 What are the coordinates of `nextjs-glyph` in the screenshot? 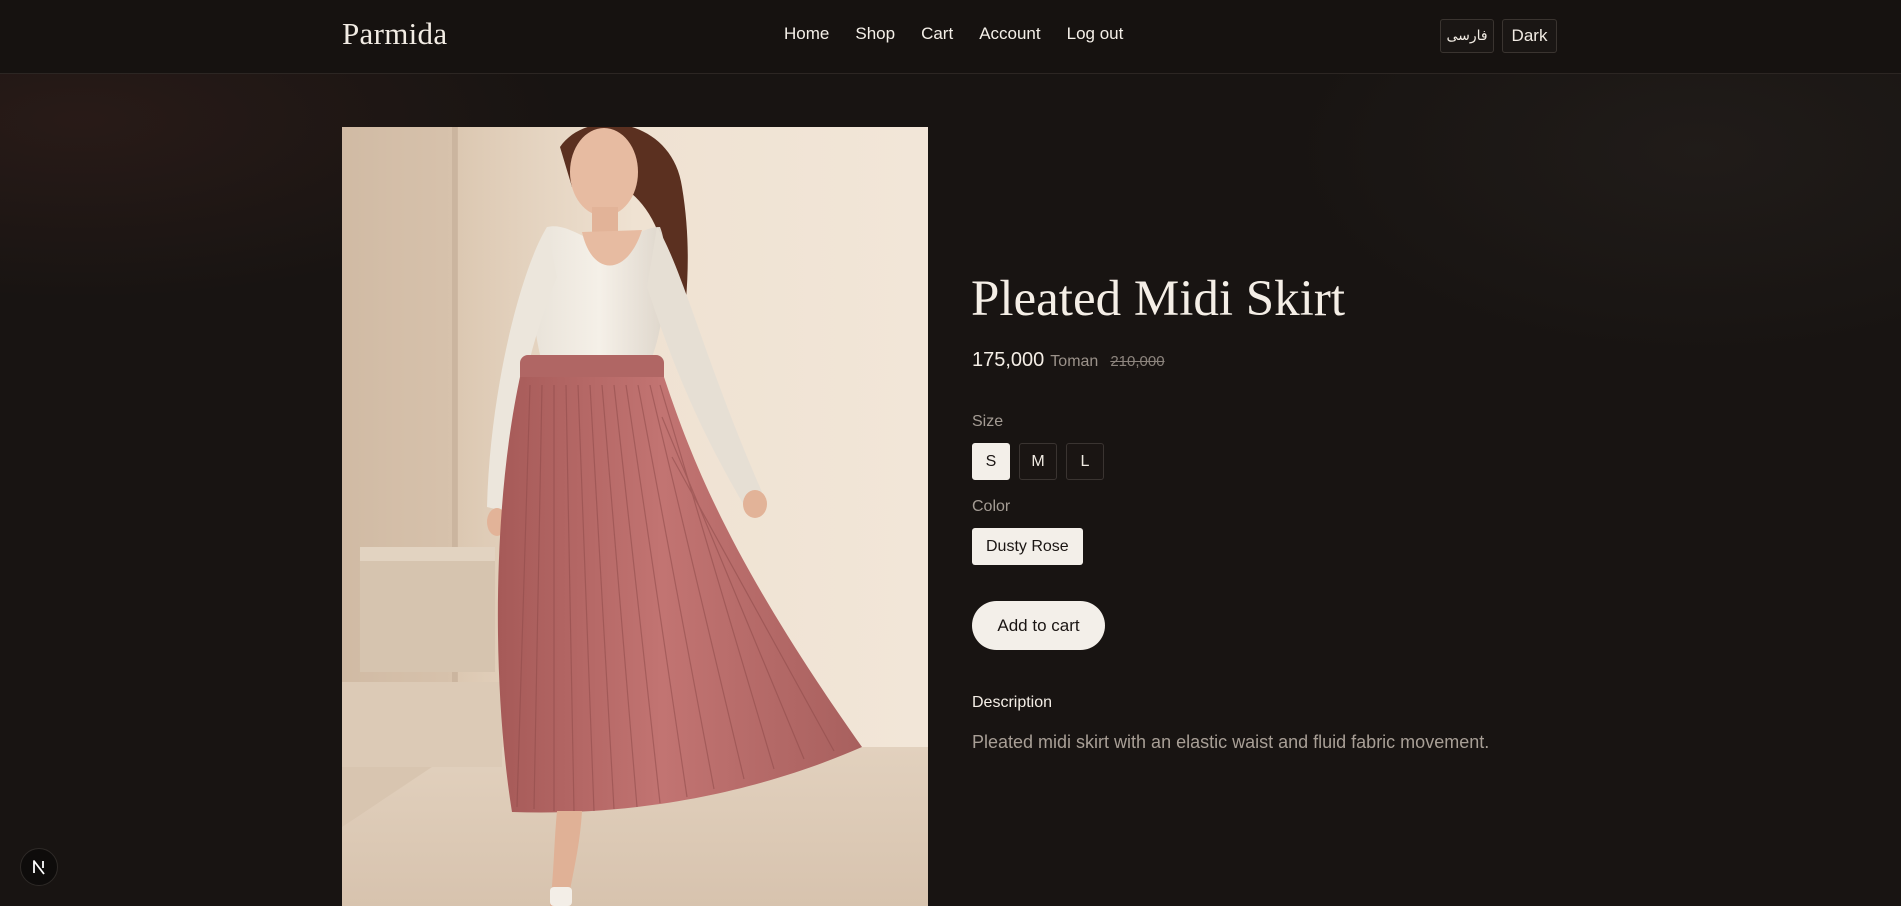 It's located at (39, 867).